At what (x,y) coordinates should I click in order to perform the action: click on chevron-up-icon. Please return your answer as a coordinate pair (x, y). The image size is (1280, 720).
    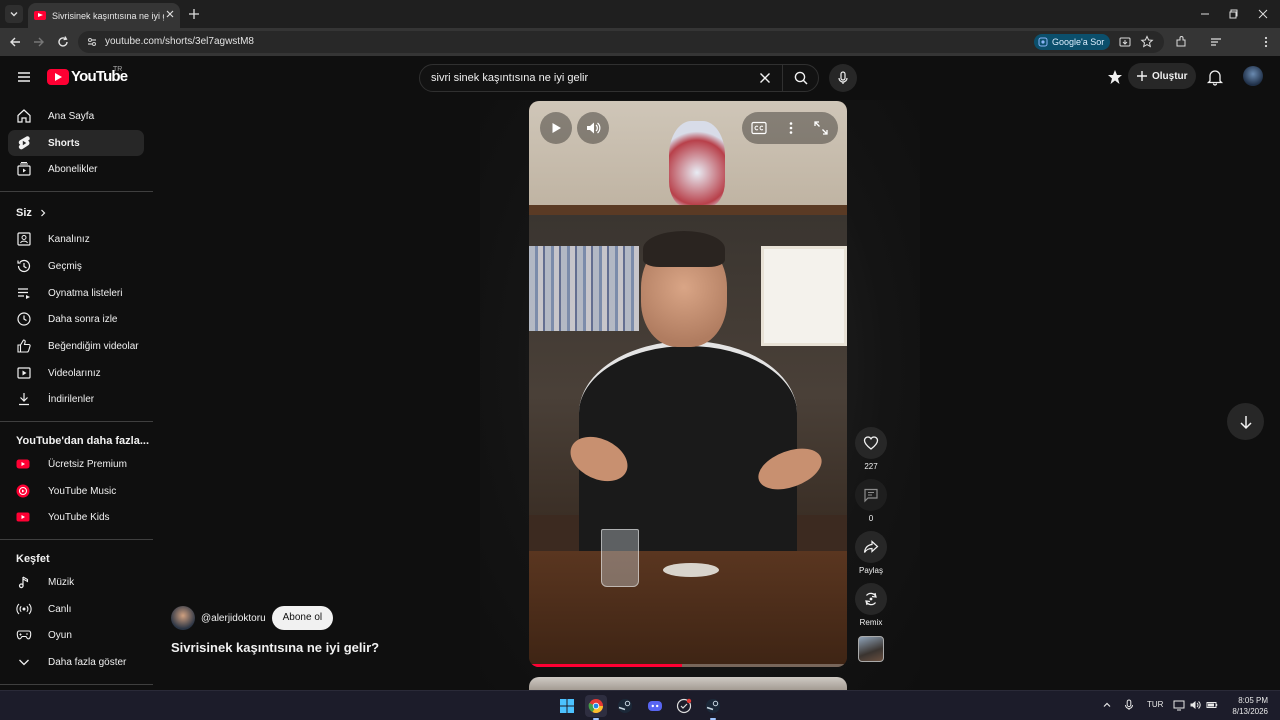
    Looking at the image, I should click on (1107, 705).